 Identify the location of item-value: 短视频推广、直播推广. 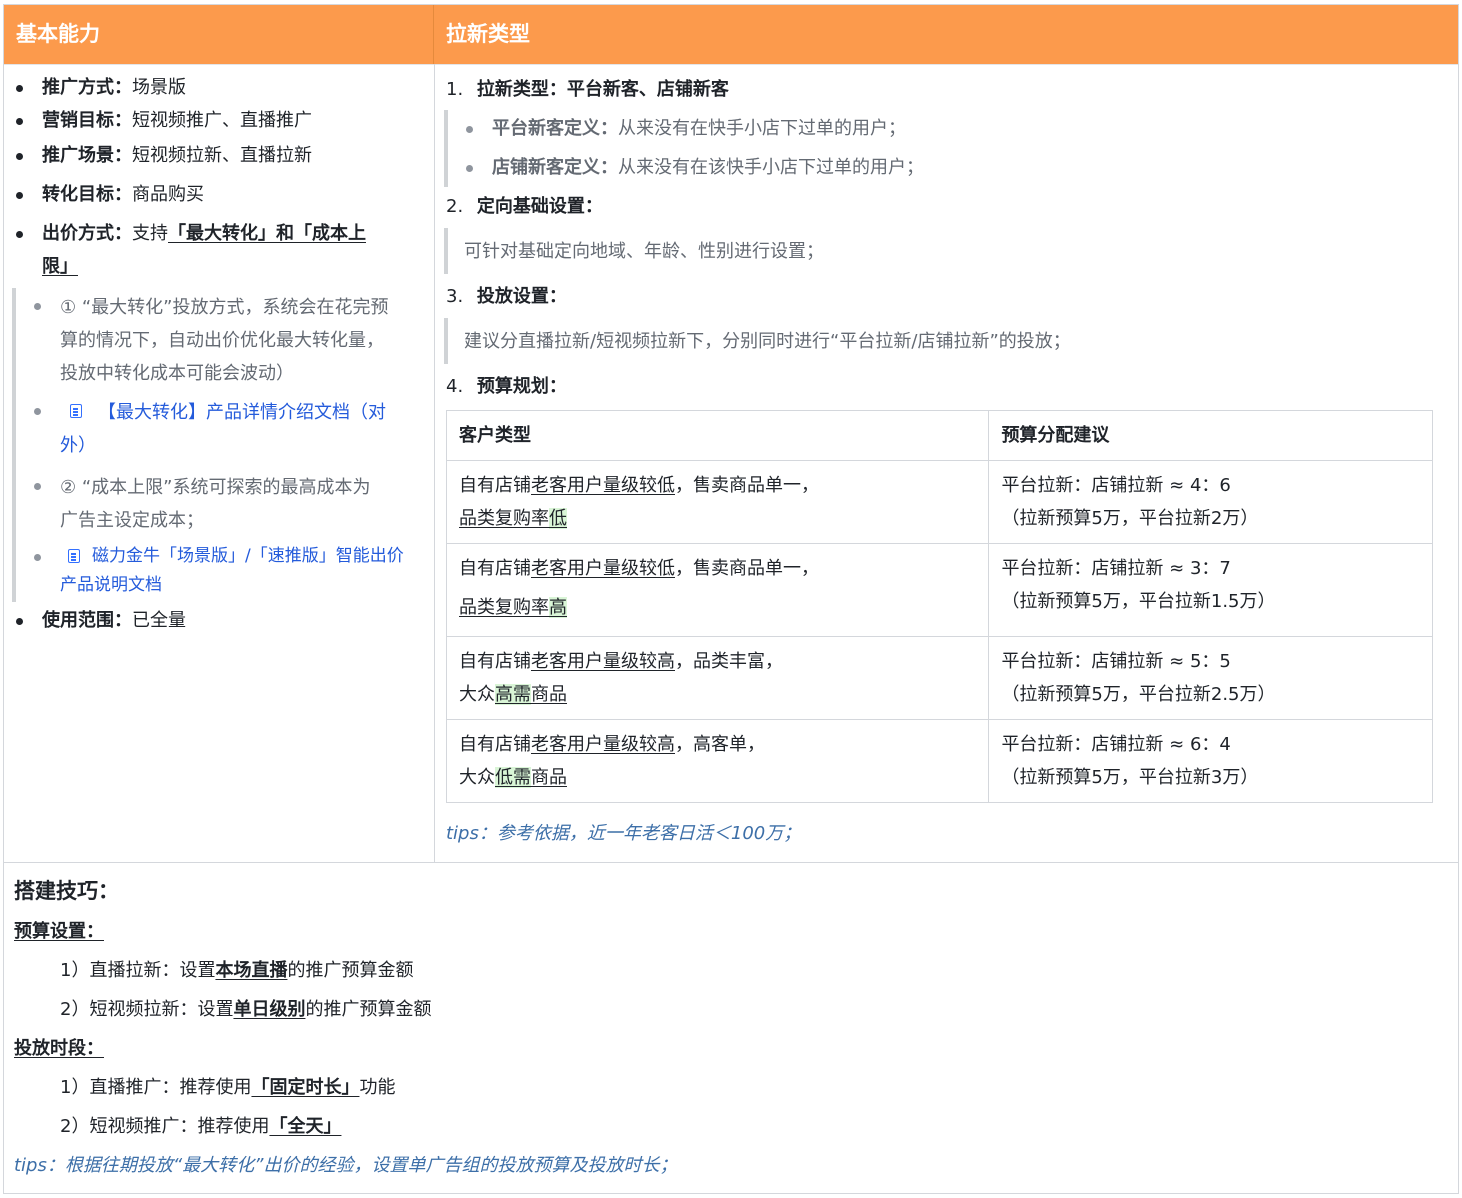
(222, 120).